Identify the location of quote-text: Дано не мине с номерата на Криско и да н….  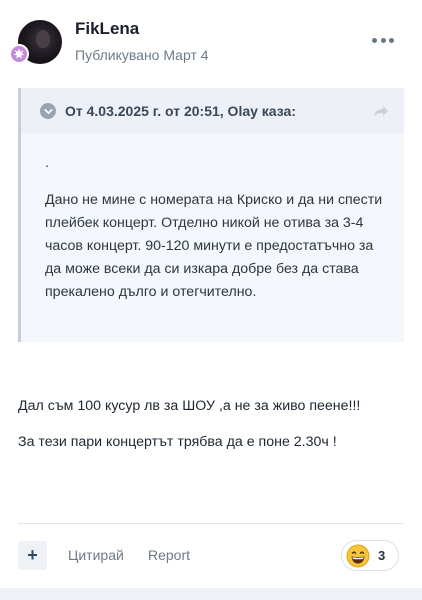
(214, 246).